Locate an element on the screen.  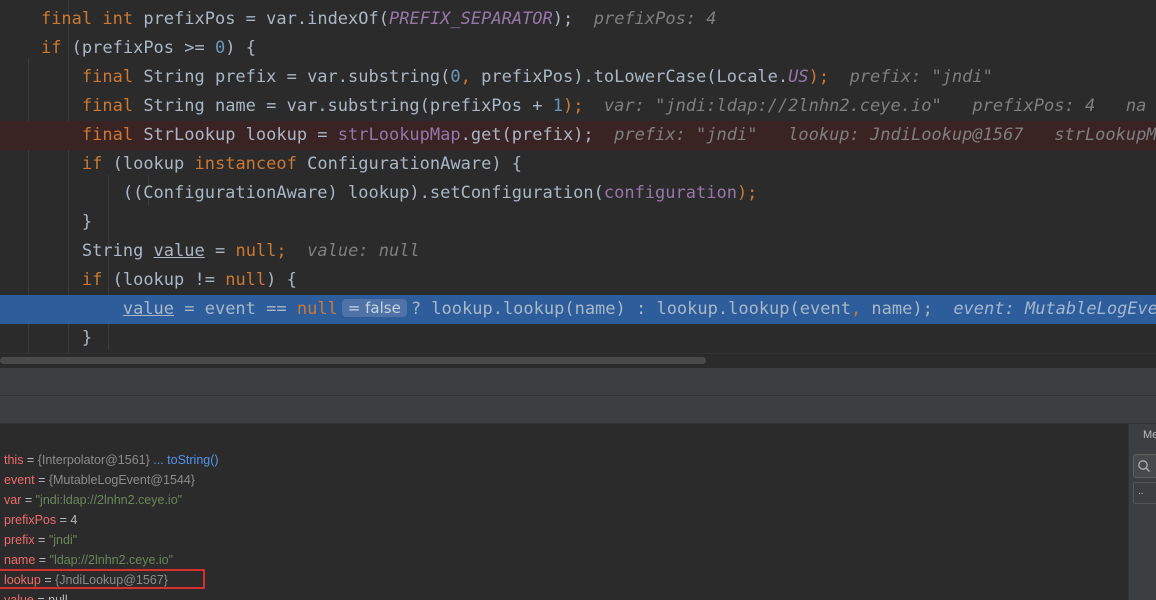
variable-value: "jndi" is located at coordinates (63, 540).